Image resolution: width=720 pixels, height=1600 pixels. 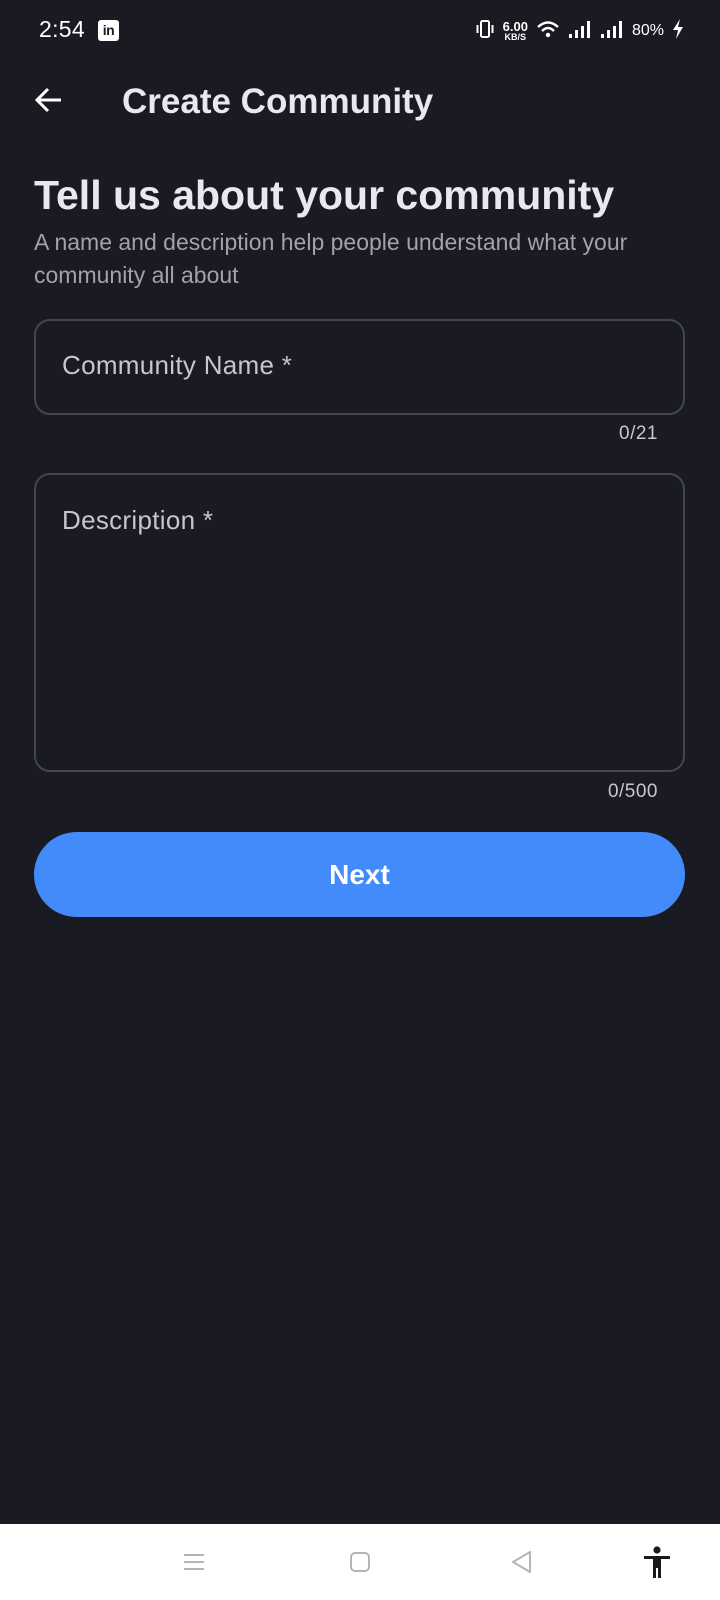 What do you see at coordinates (632, 791) in the screenshot?
I see `description-counter: 0/500` at bounding box center [632, 791].